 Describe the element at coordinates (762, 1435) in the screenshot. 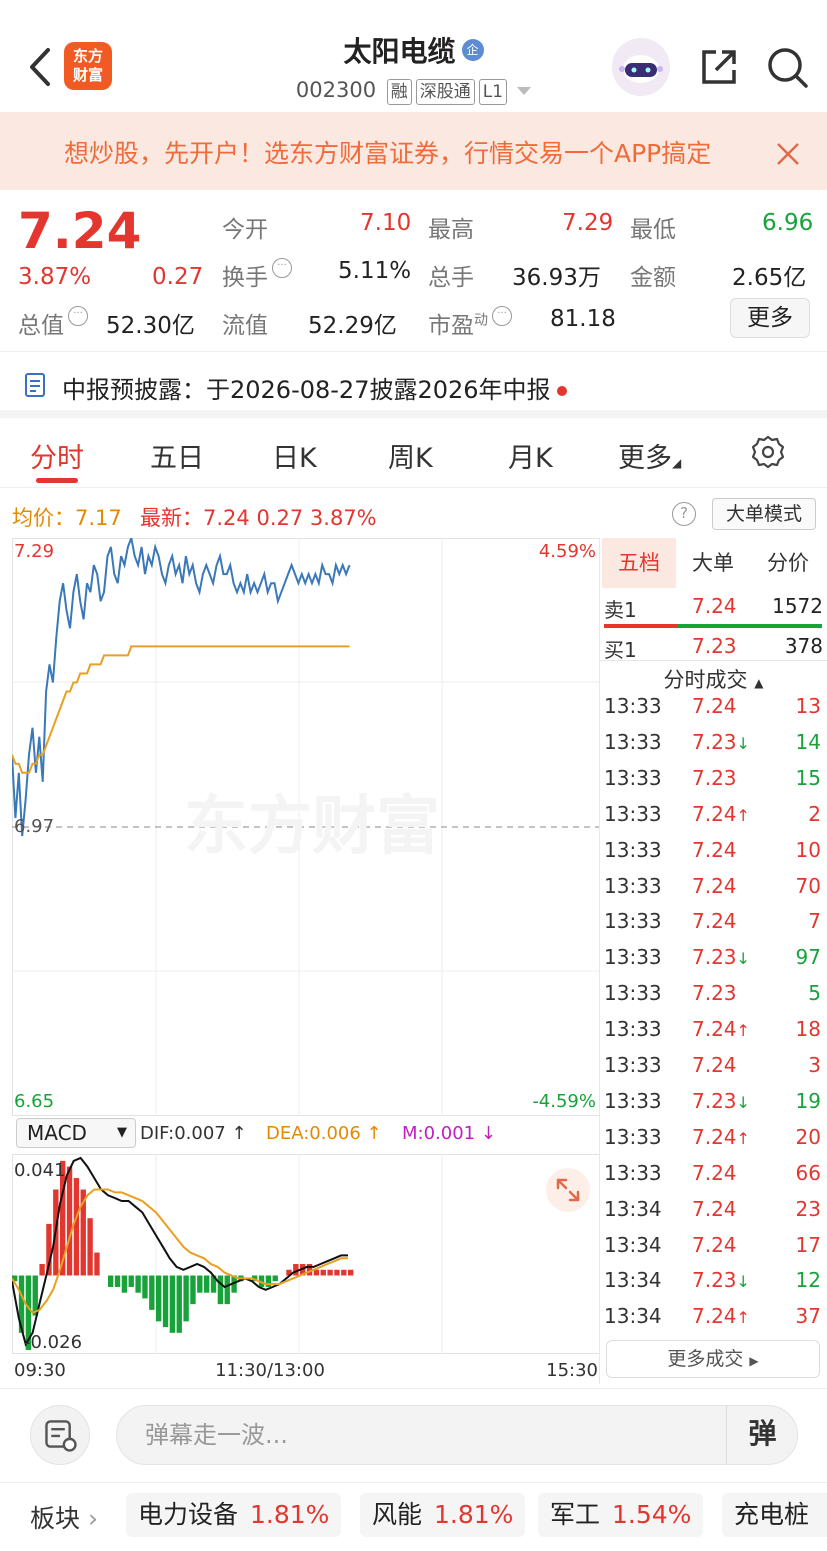

I see `danmu-toggle-button: 弹` at that location.